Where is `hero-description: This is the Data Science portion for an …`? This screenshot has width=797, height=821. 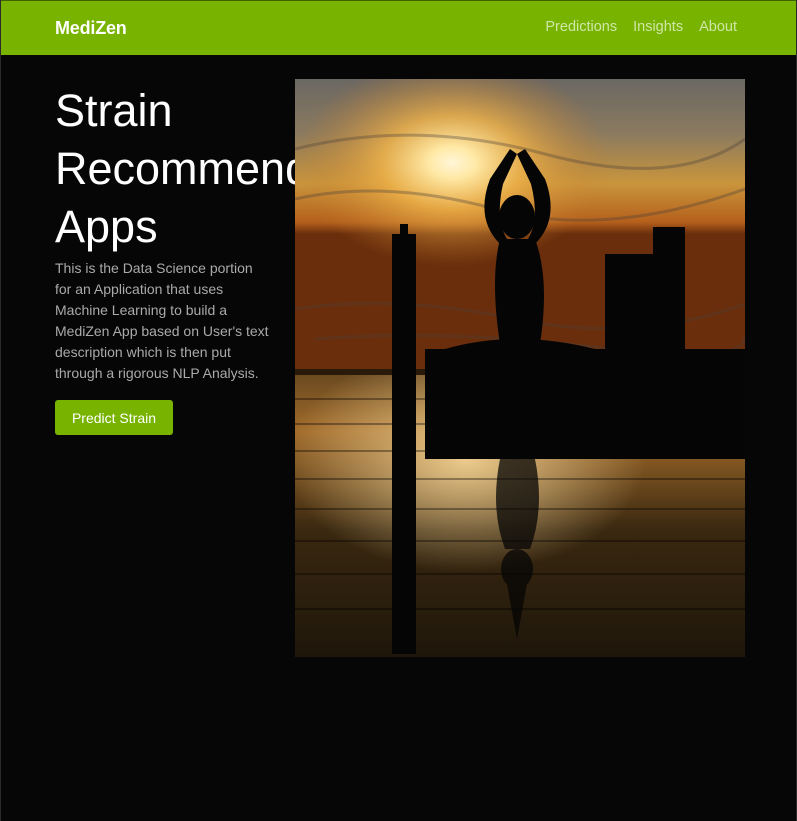 hero-description: This is the Data Science portion for an … is located at coordinates (162, 320).